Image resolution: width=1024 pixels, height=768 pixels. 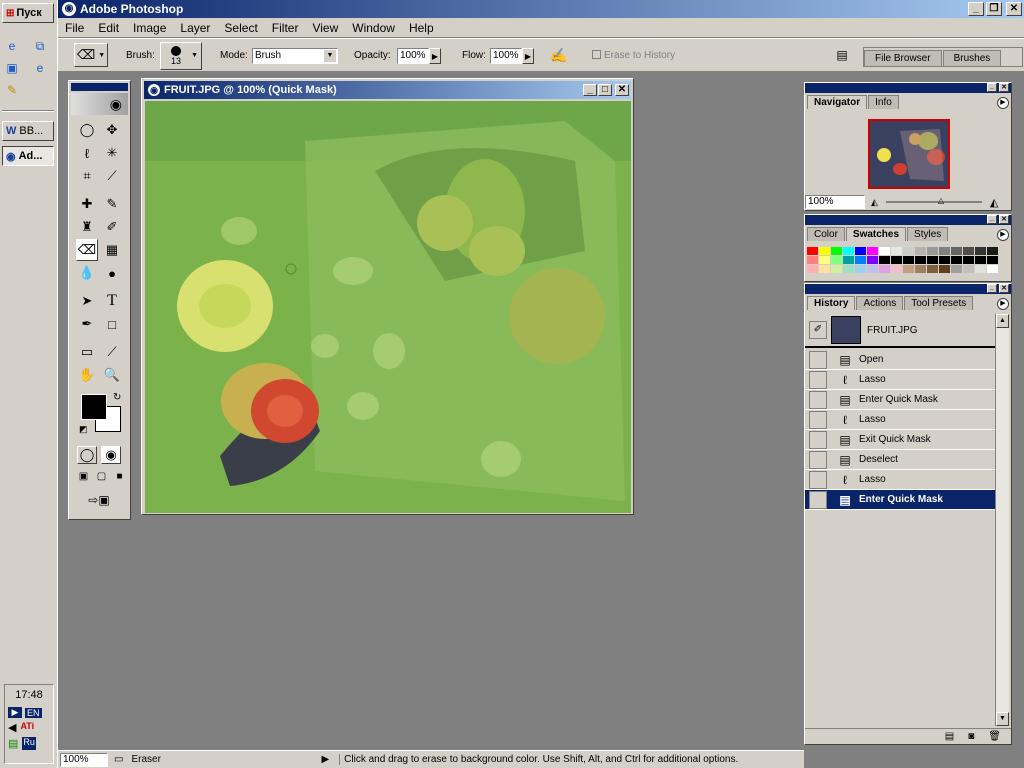 What do you see at coordinates (15, 712) in the screenshot?
I see `play-icon: ▶` at bounding box center [15, 712].